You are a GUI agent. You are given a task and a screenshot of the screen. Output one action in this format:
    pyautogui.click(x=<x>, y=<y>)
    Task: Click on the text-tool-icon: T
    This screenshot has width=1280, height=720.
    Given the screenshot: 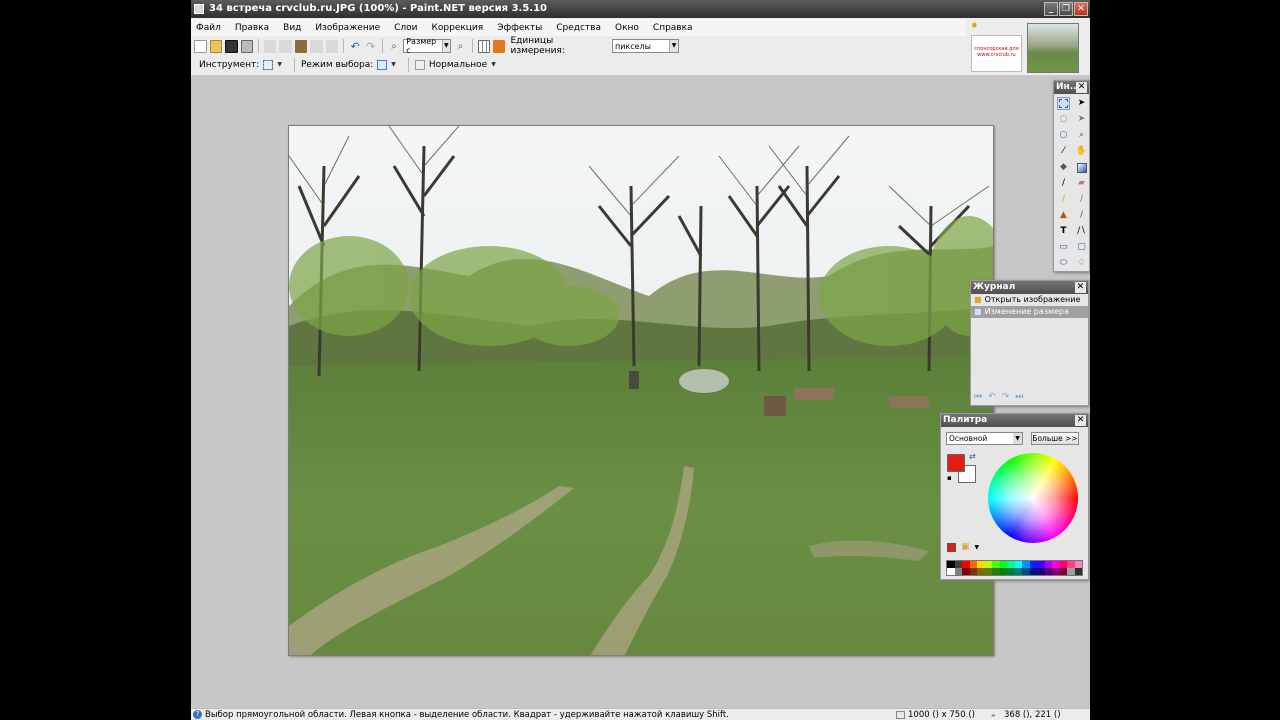 What is the action you would take?
    pyautogui.click(x=1063, y=231)
    